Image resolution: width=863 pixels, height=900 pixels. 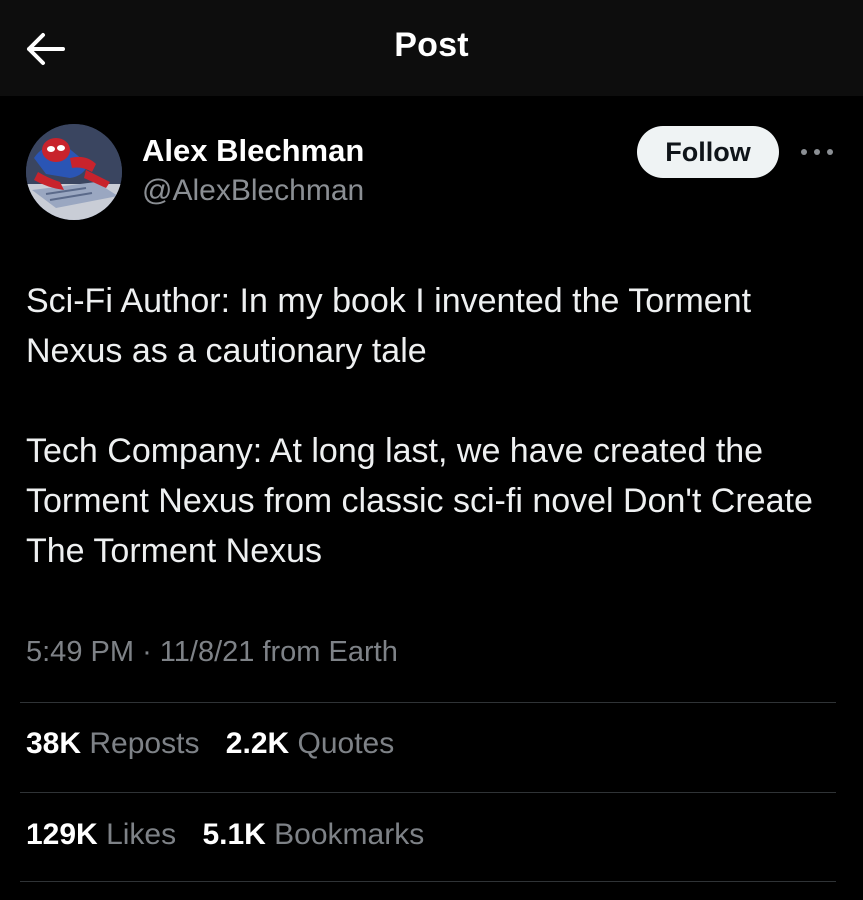 I want to click on quotes-count: 2.2K, so click(x=257, y=743).